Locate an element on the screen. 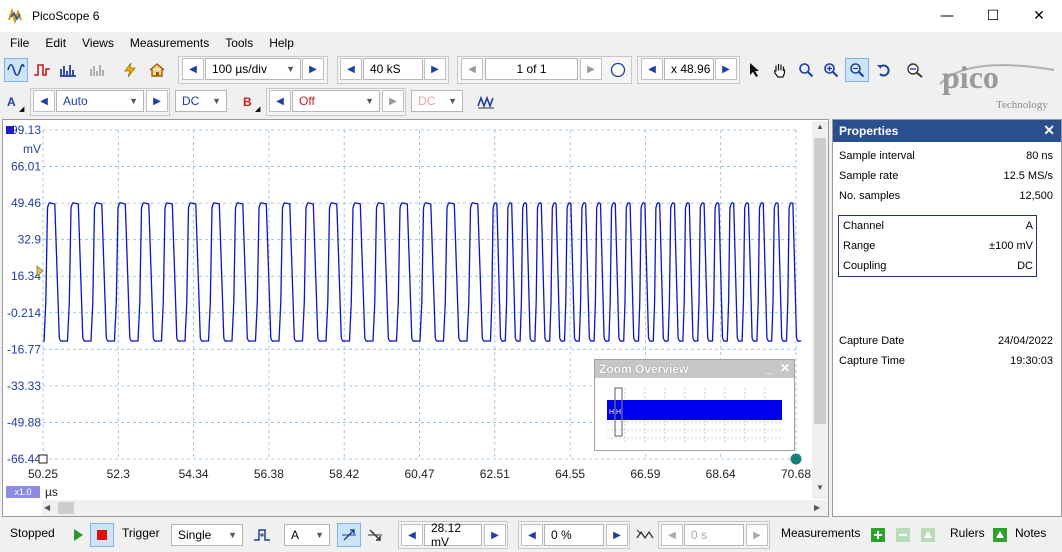  buffer-prev-button: ◀ is located at coordinates (472, 69).